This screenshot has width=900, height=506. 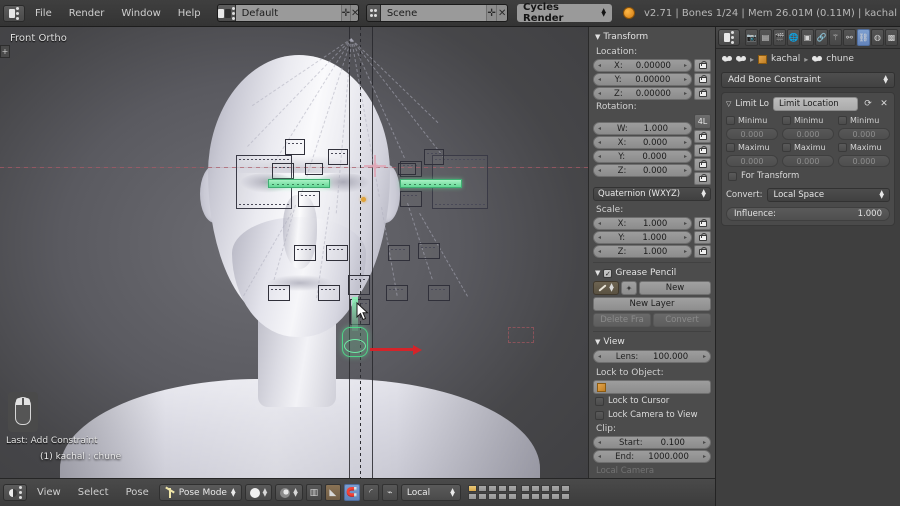 I want to click on minimum-z-checkbox, so click(x=842, y=120).